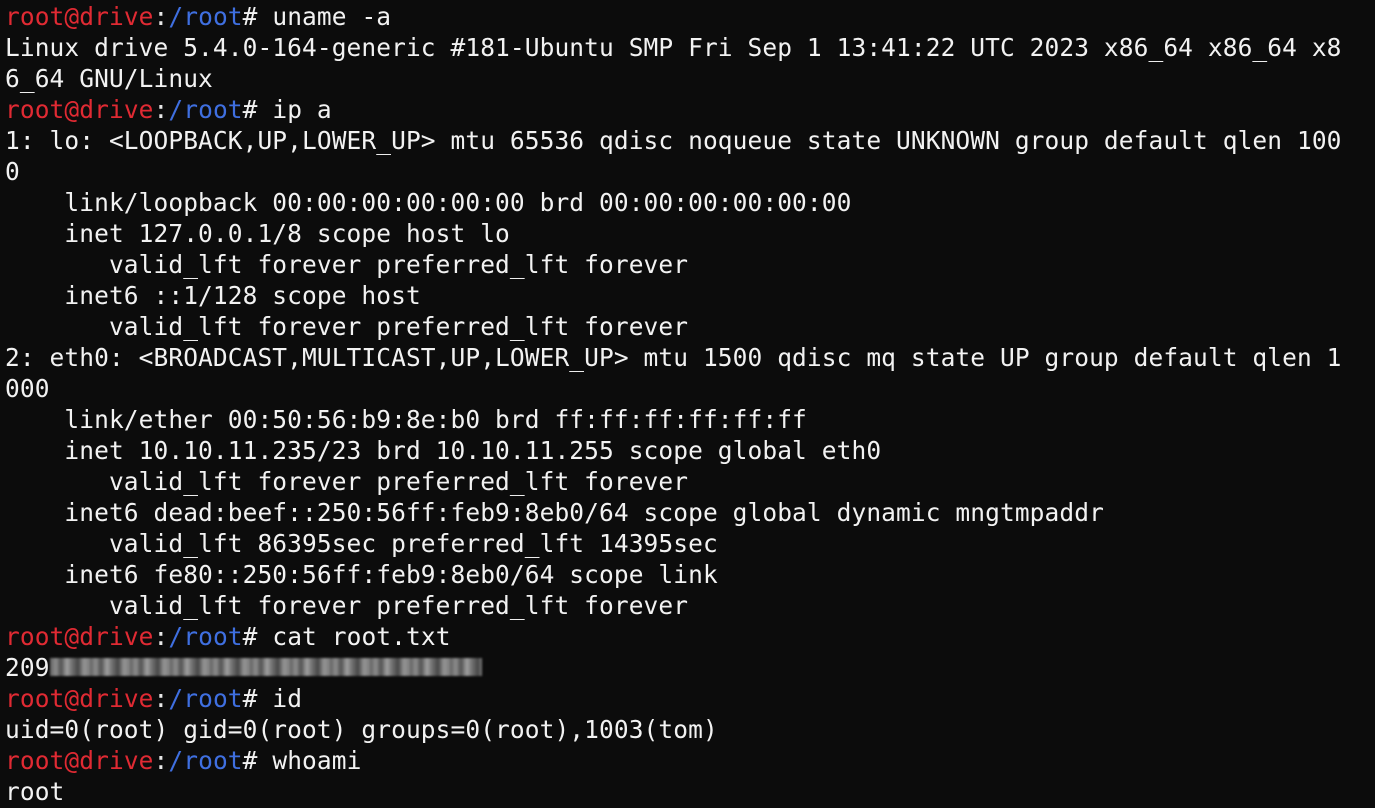  Describe the element at coordinates (361, 636) in the screenshot. I see `command-text: cat root.txt` at that location.